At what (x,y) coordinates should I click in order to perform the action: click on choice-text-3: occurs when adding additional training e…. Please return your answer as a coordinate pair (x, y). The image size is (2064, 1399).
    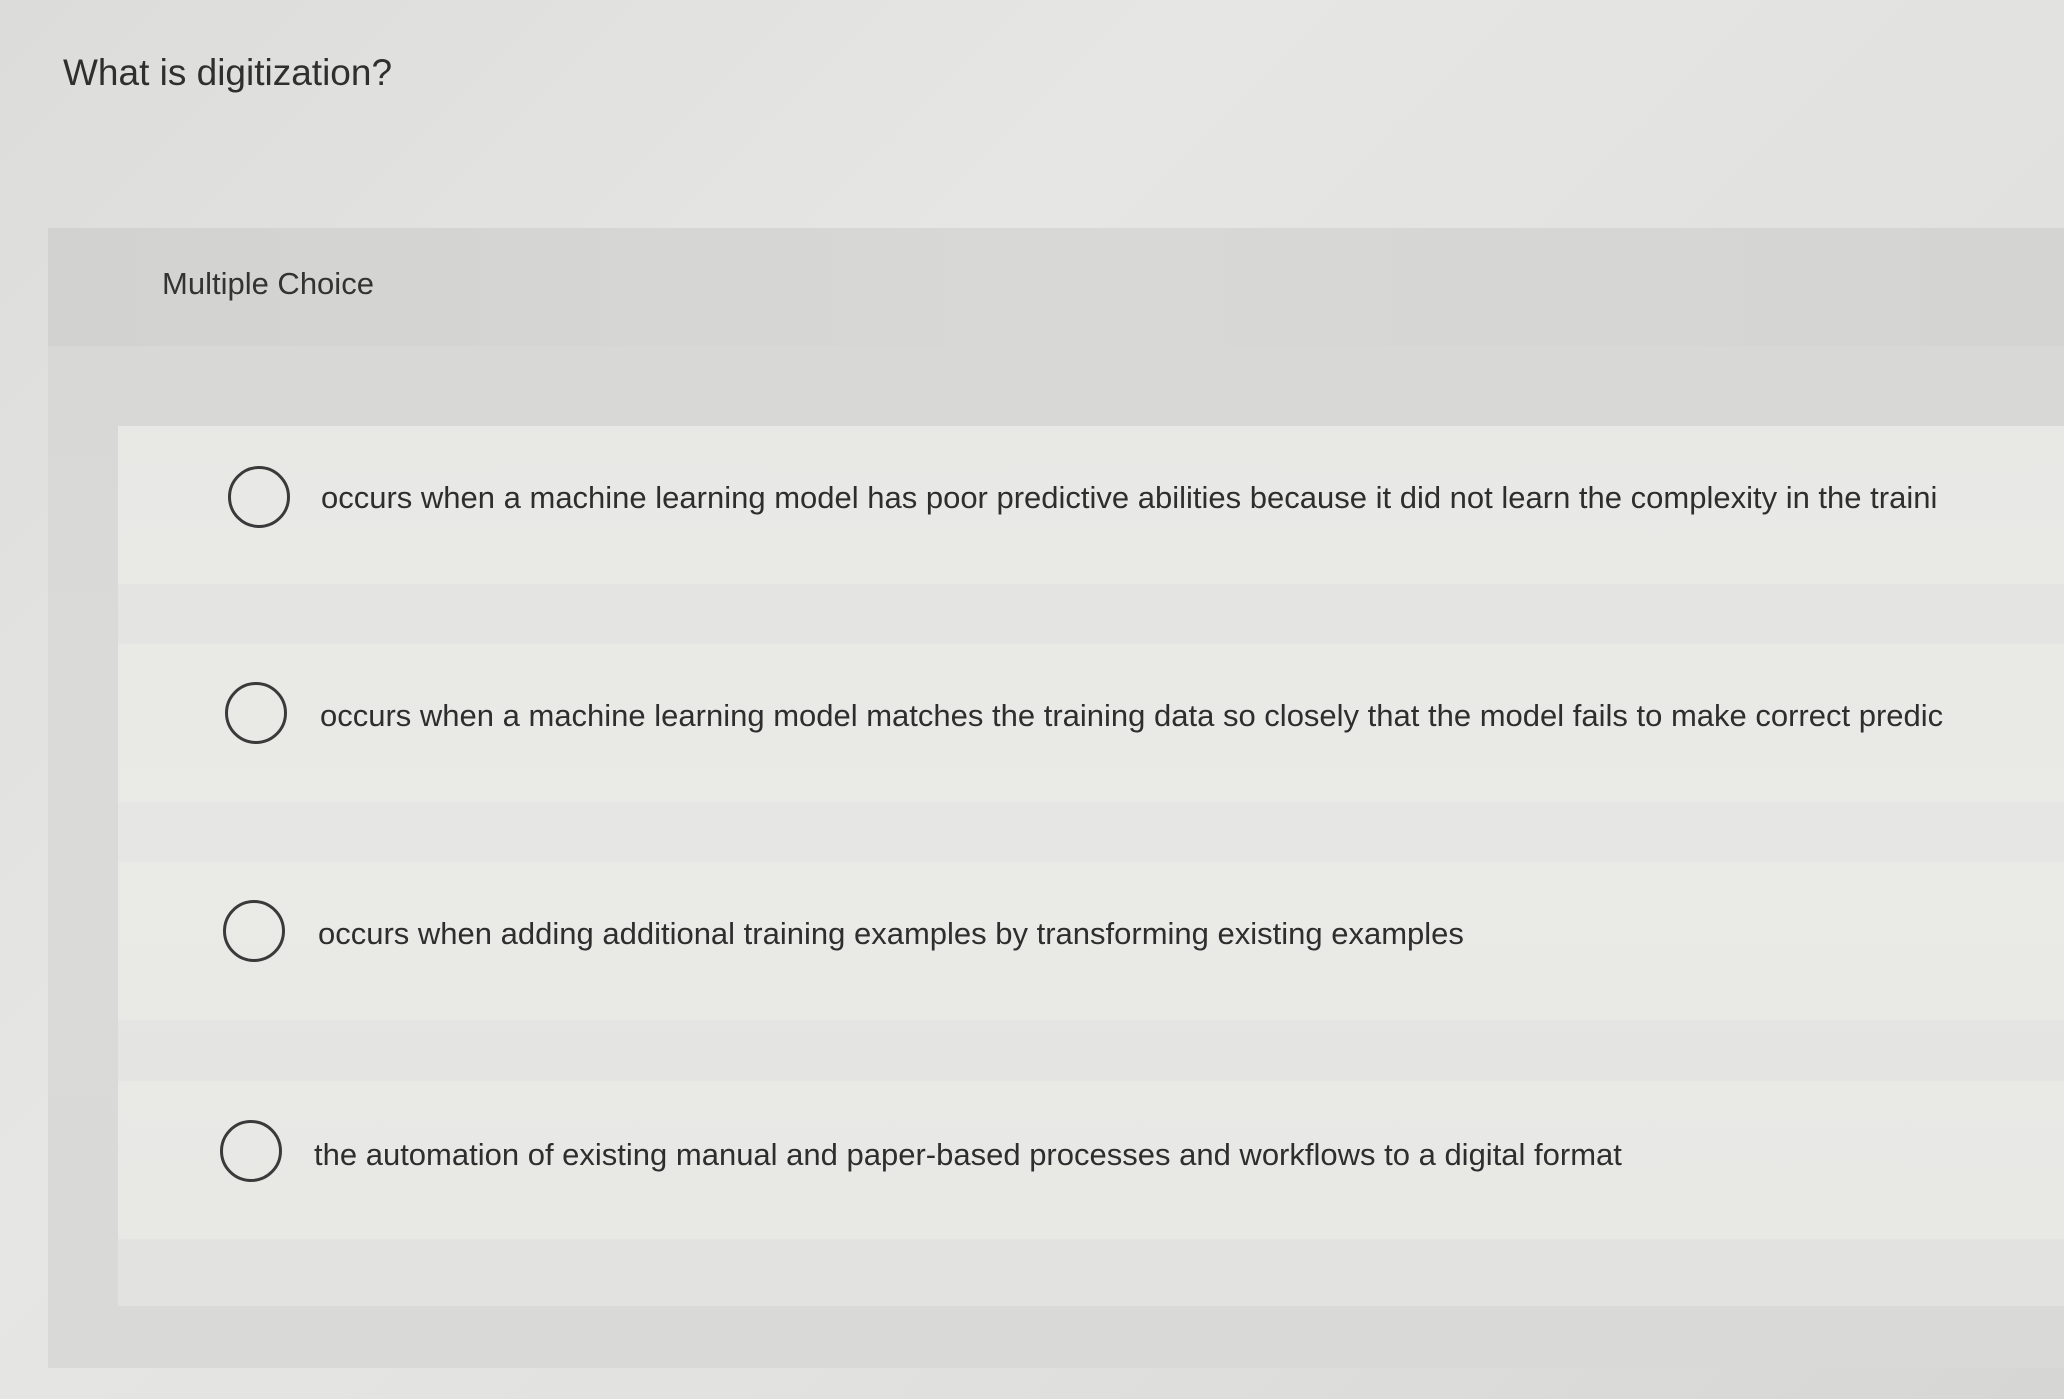
    Looking at the image, I should click on (1118, 934).